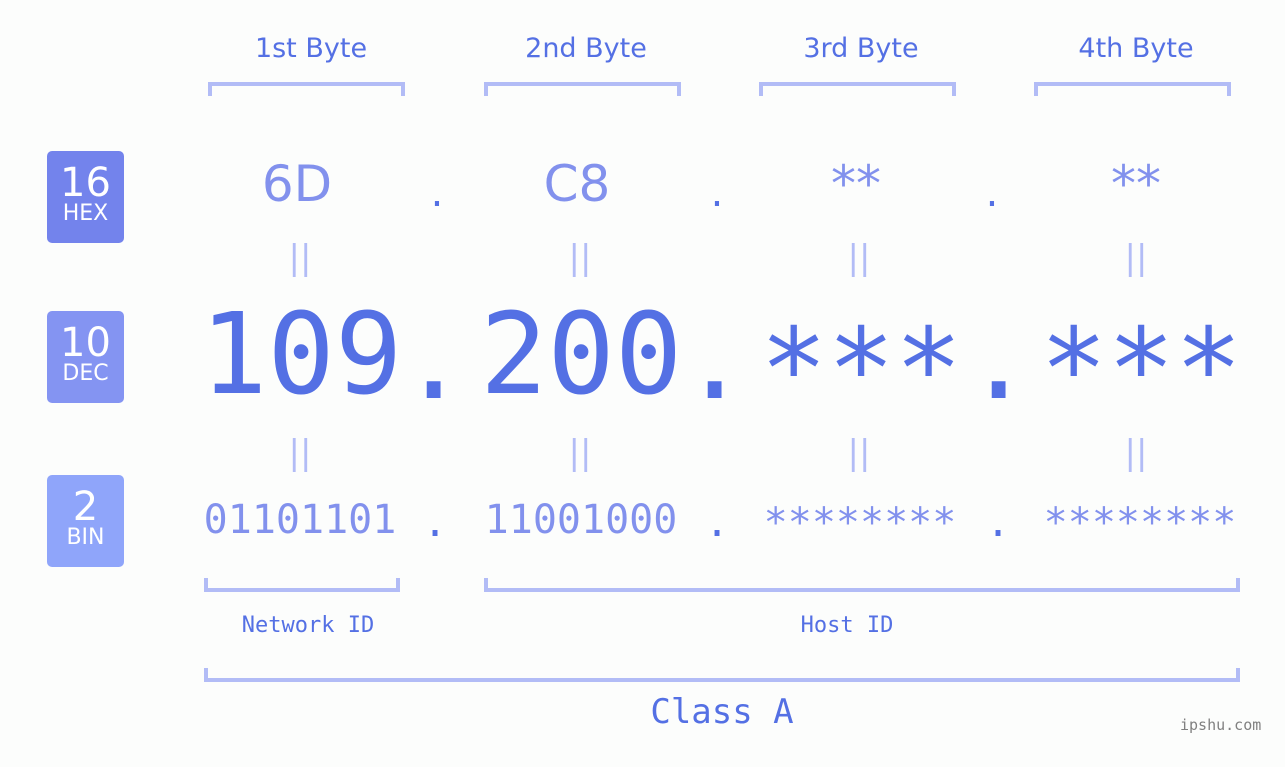  I want to click on class-label: Class A, so click(722, 712).